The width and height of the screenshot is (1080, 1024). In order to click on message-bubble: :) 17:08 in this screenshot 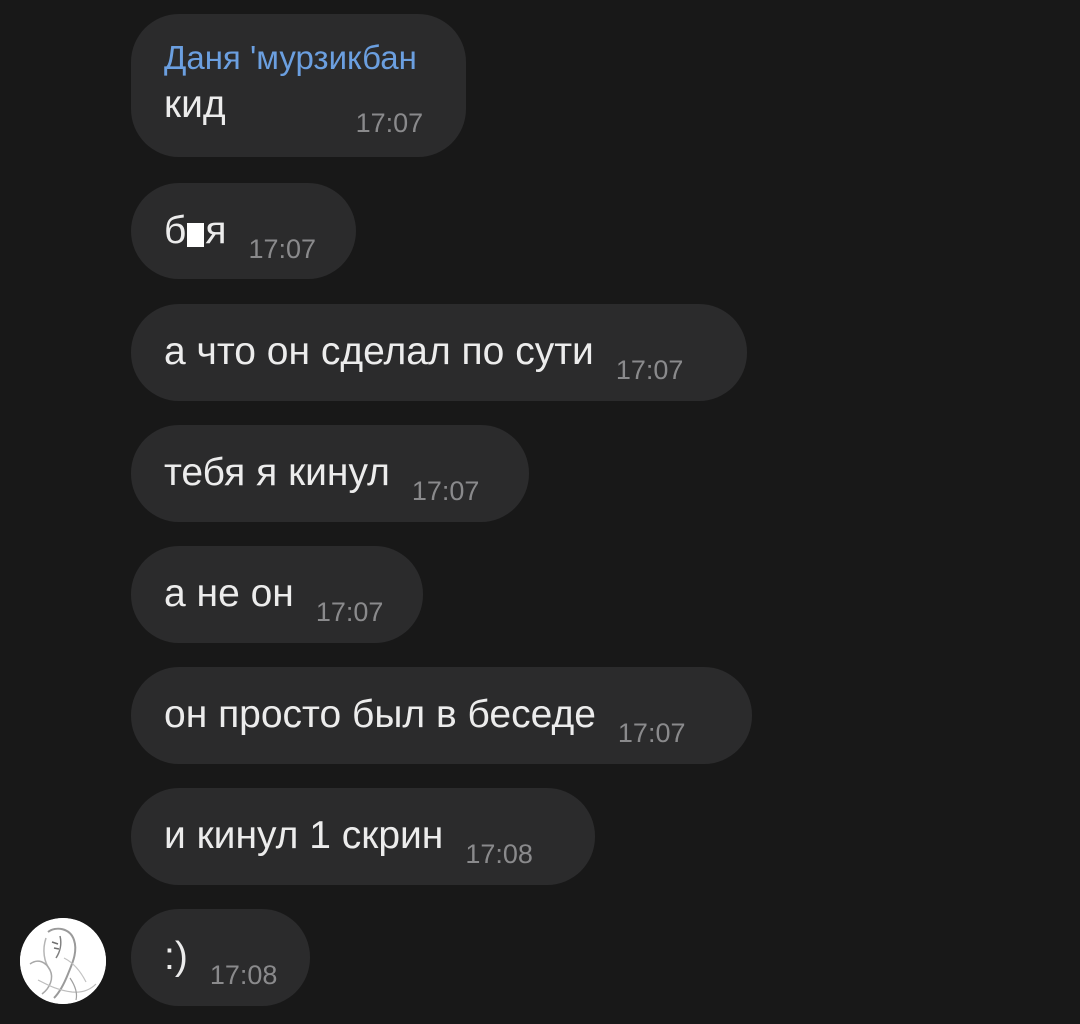, I will do `click(220, 957)`.